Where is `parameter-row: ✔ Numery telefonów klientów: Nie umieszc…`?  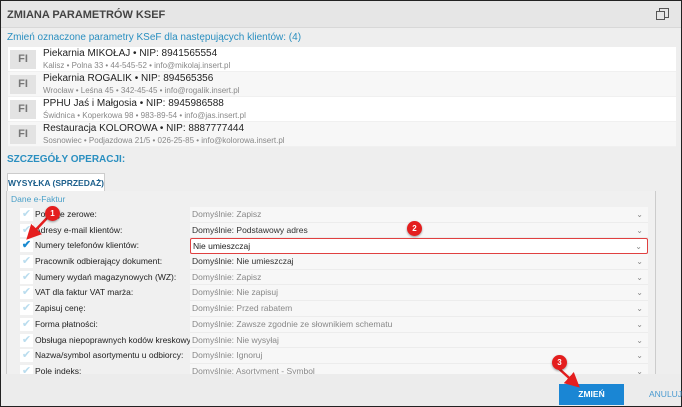 parameter-row: ✔ Numery telefonów klientów: Nie umieszc… is located at coordinates (333, 246).